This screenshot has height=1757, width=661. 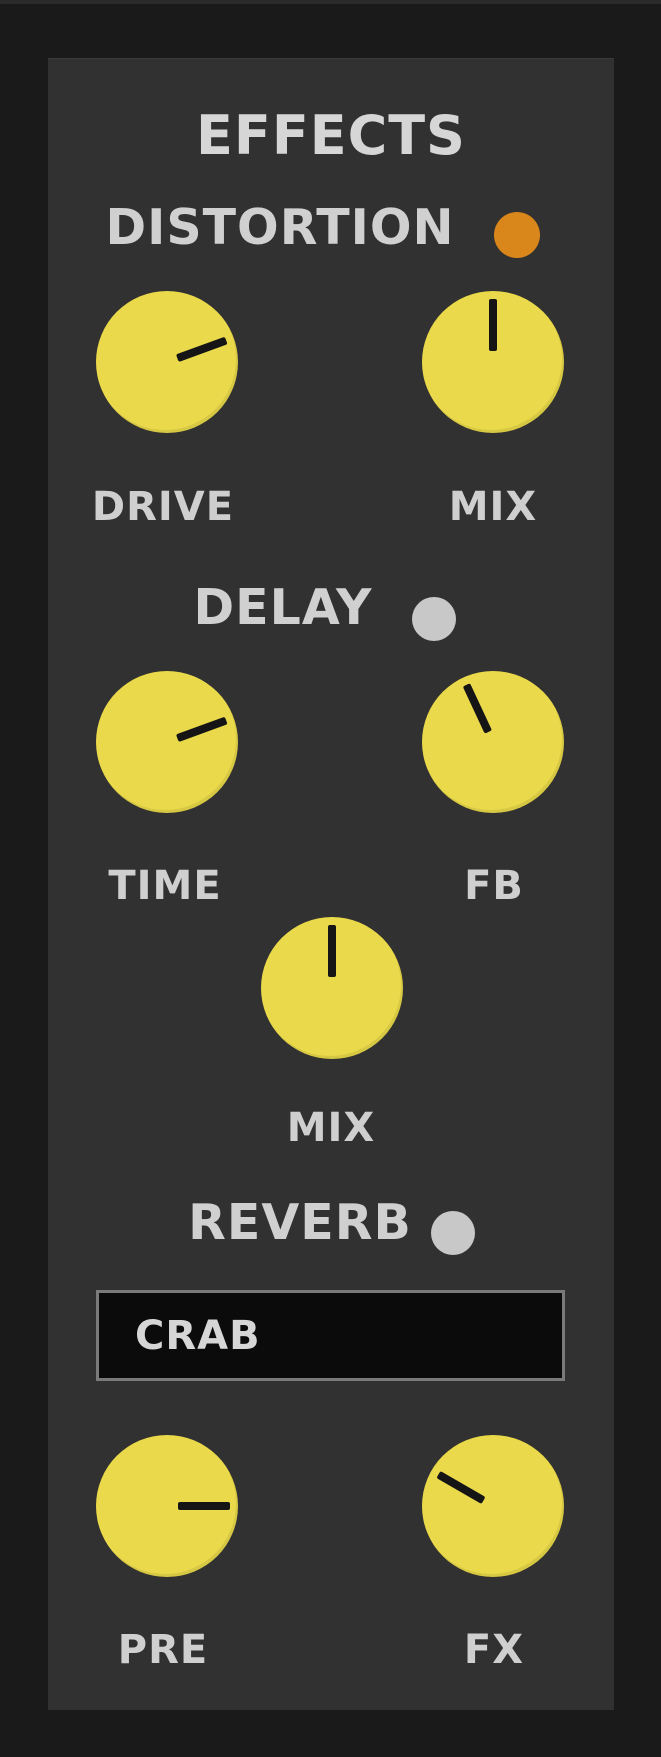 I want to click on distortion-mix-label: MIX, so click(x=493, y=507).